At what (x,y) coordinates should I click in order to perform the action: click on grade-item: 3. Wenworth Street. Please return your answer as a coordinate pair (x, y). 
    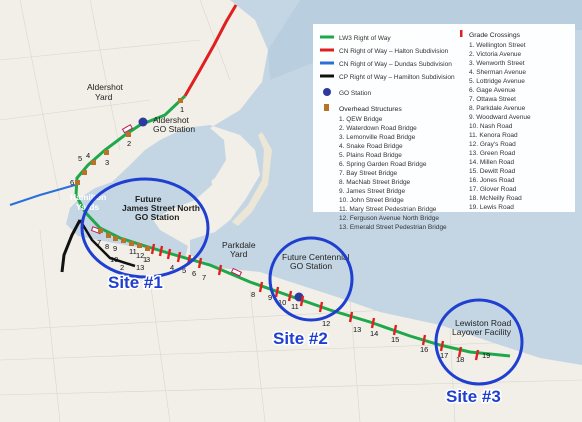
    Looking at the image, I should click on (497, 63).